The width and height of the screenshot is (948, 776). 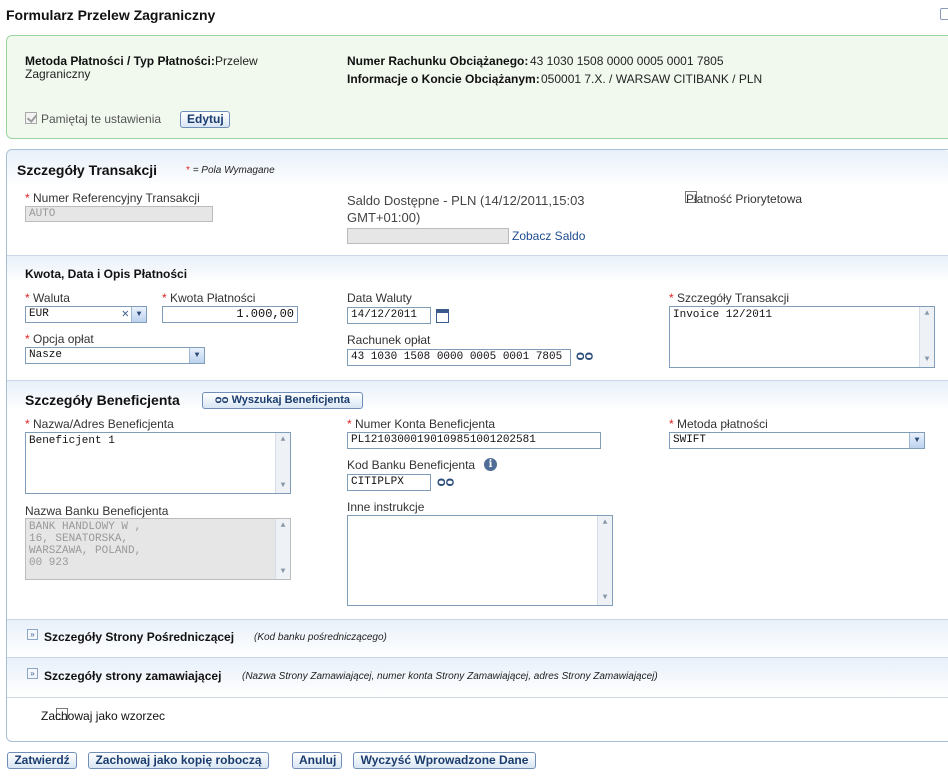 What do you see at coordinates (411, 465) in the screenshot?
I see `bank-code-label: Kod Banku Beneficjenta` at bounding box center [411, 465].